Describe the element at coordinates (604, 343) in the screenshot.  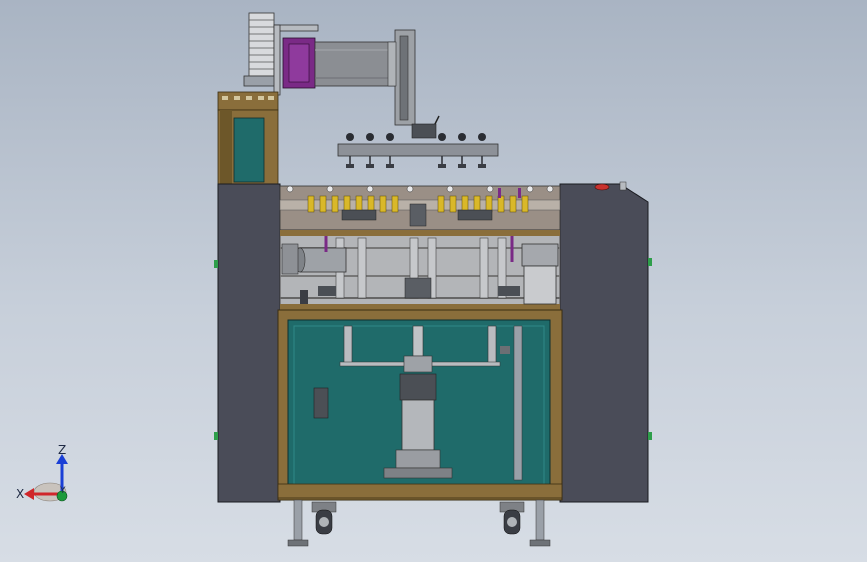
I see `right-side-panel` at that location.